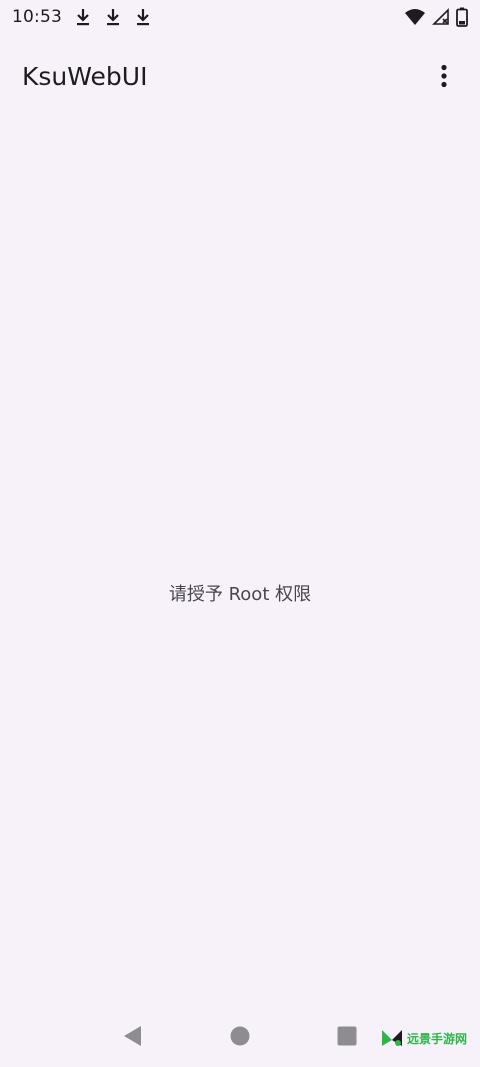 This screenshot has width=480, height=1067. Describe the element at coordinates (440, 16) in the screenshot. I see `cellular-no-signal-icon` at that location.